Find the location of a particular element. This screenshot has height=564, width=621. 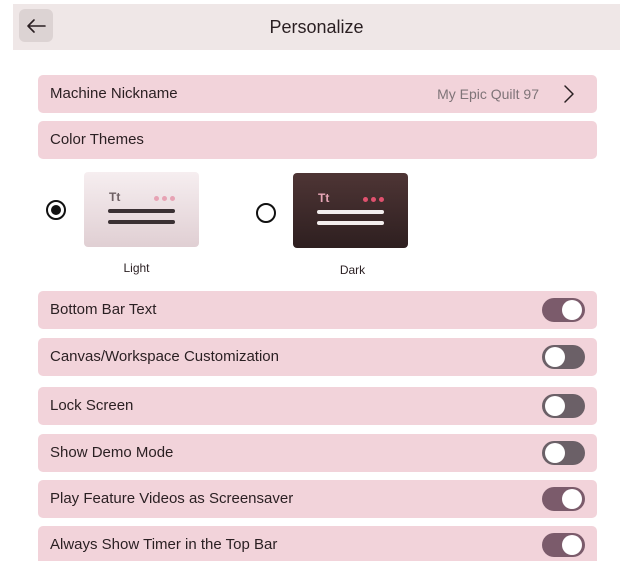

theme-light-label: Light is located at coordinates (136, 268).